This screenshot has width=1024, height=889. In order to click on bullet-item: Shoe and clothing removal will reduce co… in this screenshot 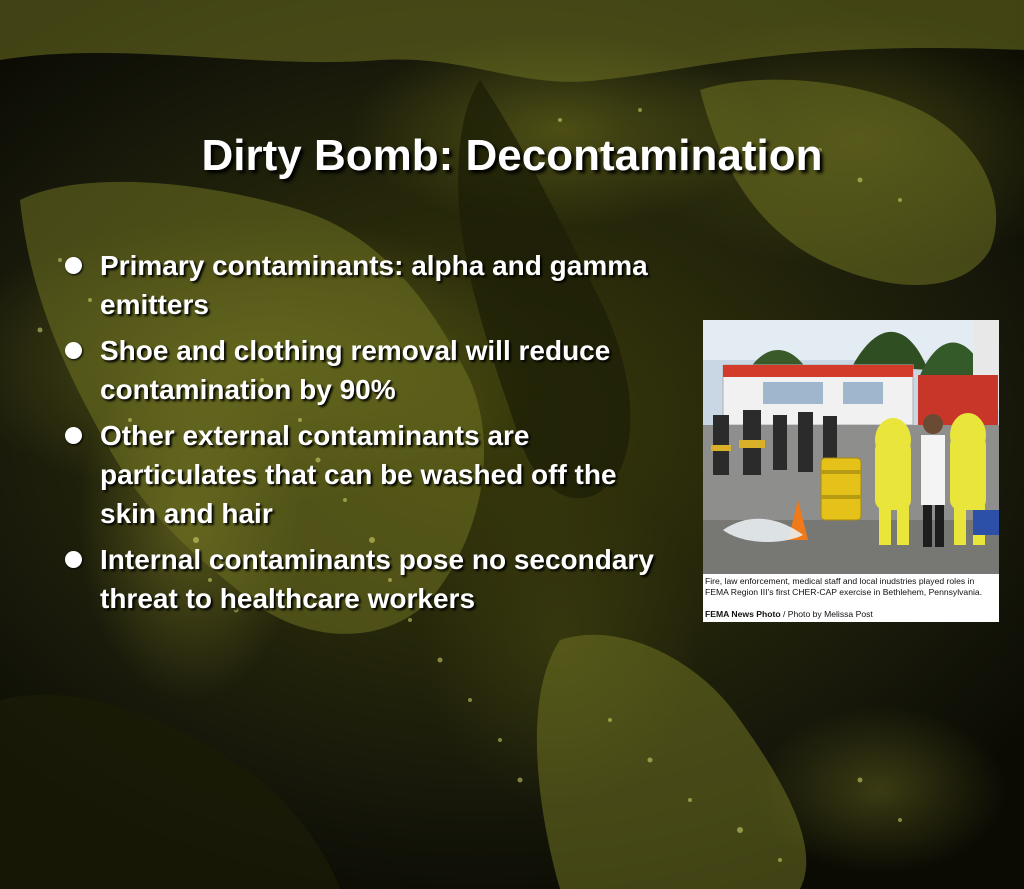, I will do `click(362, 370)`.